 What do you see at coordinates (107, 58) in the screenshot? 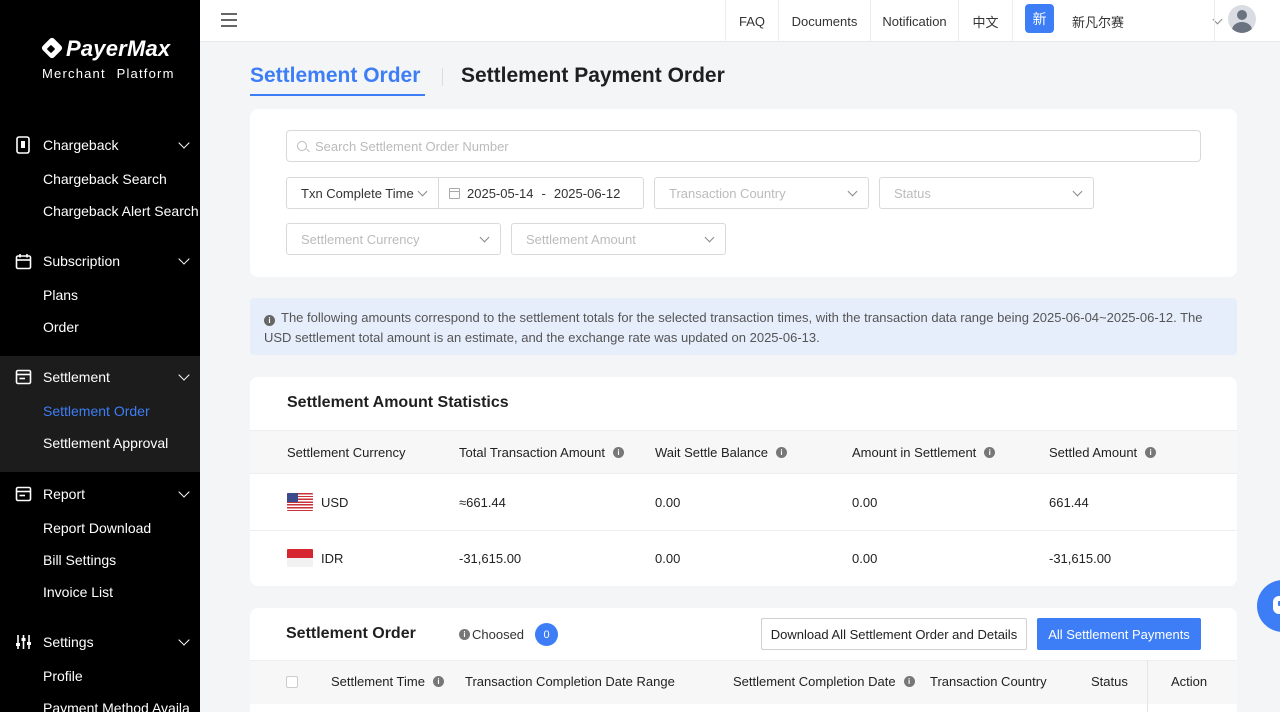
I see `brand-logo: PayerMax Merchant Platform` at bounding box center [107, 58].